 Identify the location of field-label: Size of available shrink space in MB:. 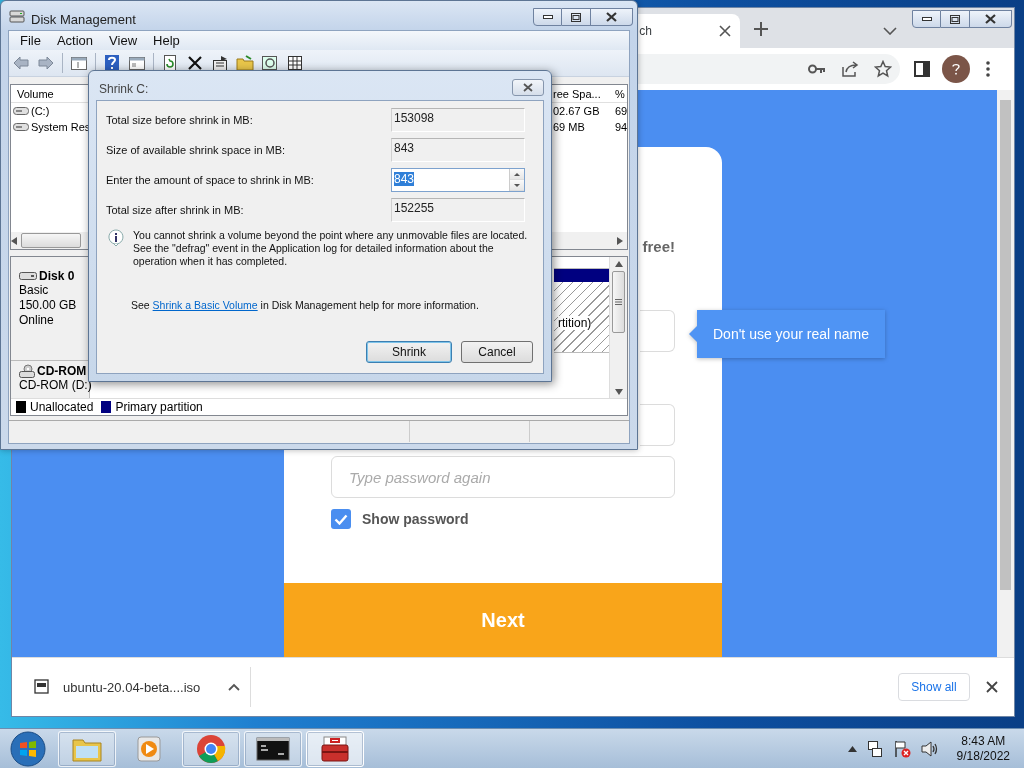
(196, 150).